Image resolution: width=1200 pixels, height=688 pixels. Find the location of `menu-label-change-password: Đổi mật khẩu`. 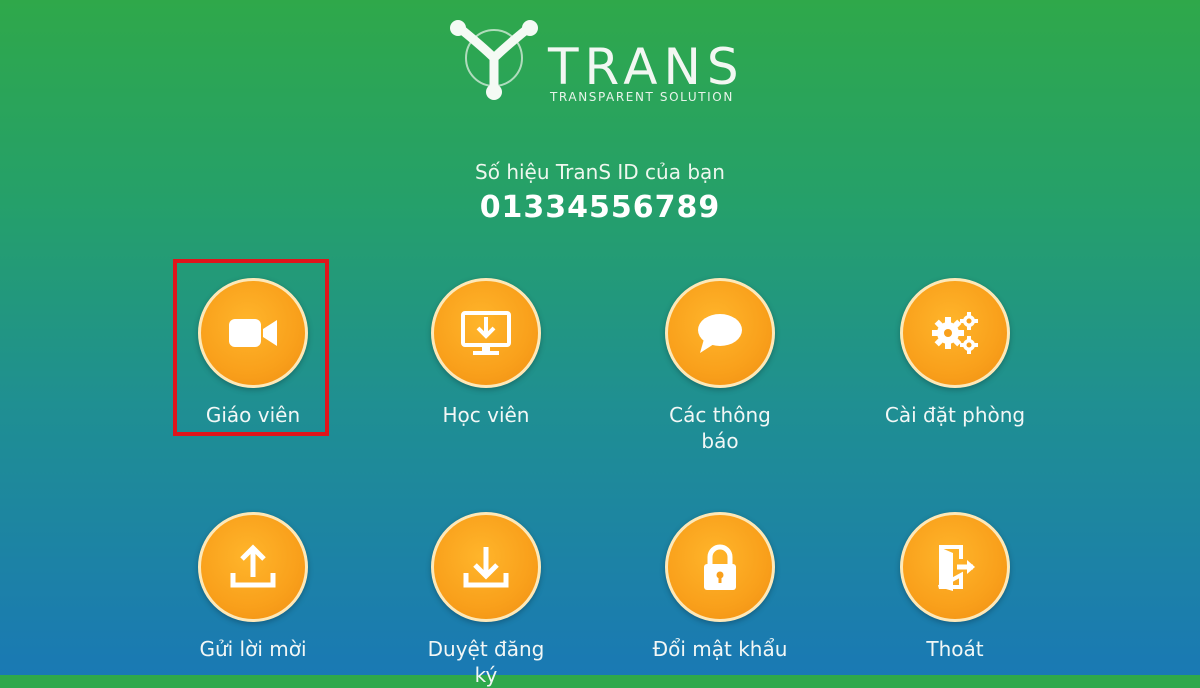

menu-label-change-password: Đổi mật khẩu is located at coordinates (720, 649).